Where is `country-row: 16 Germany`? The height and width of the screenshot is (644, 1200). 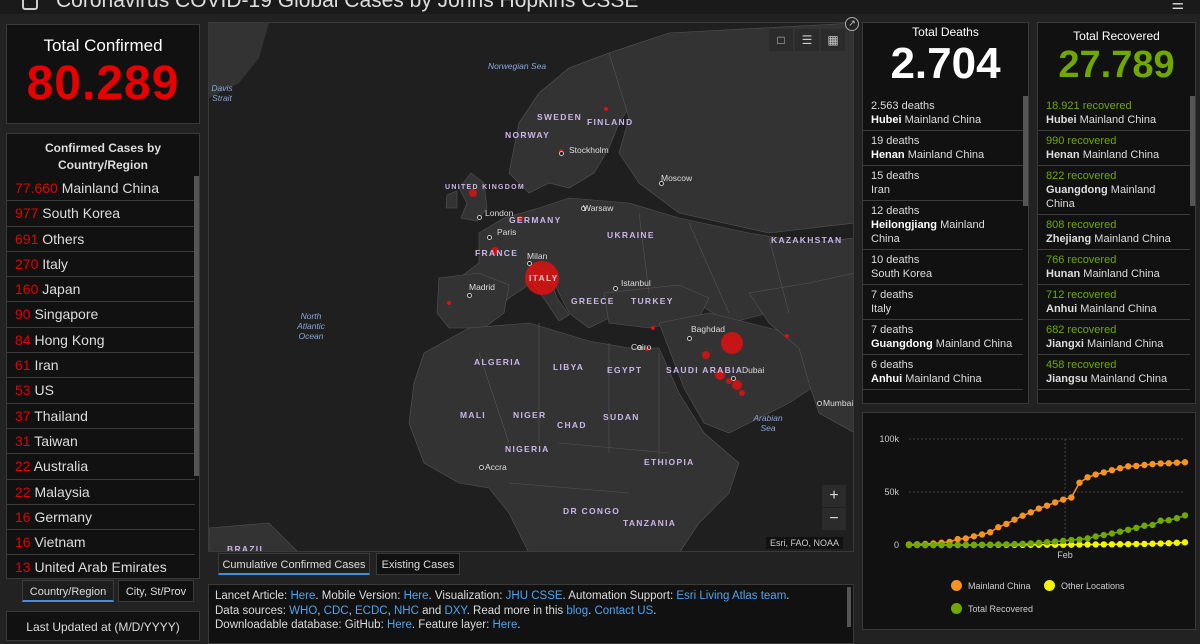
country-row: 16 Germany is located at coordinates (101, 518).